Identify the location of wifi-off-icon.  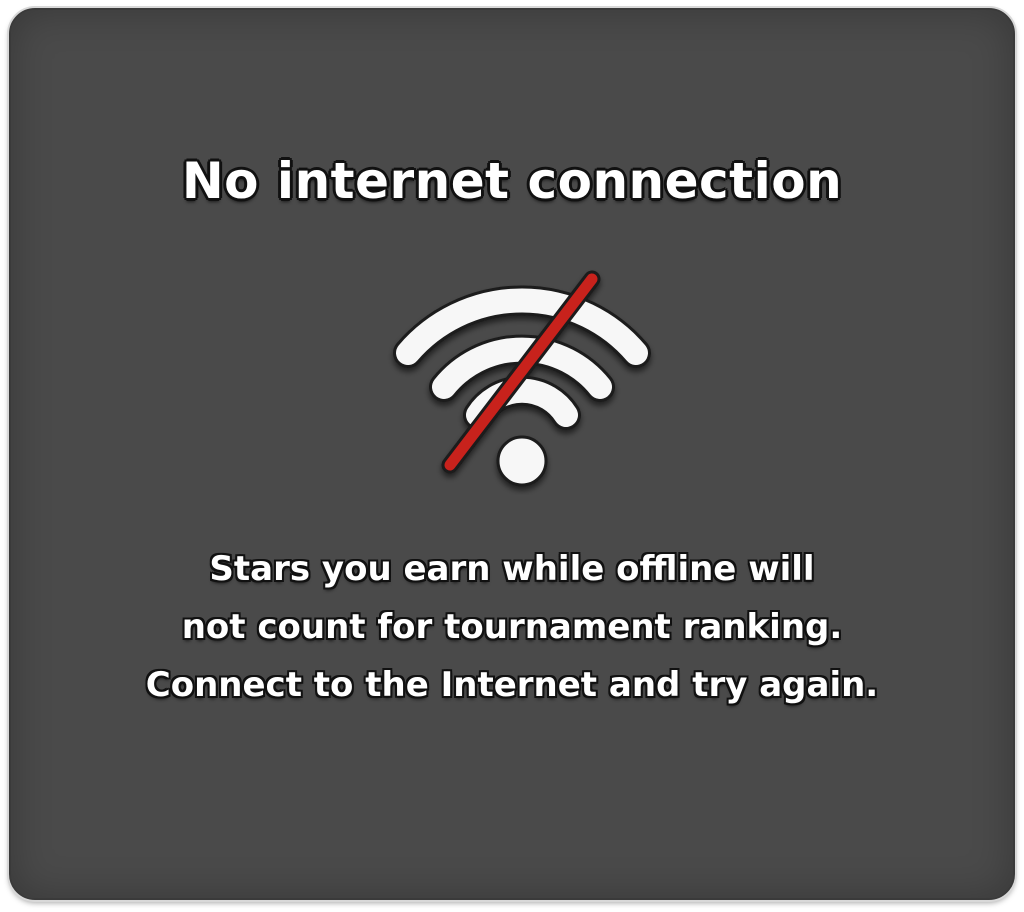
(522, 380).